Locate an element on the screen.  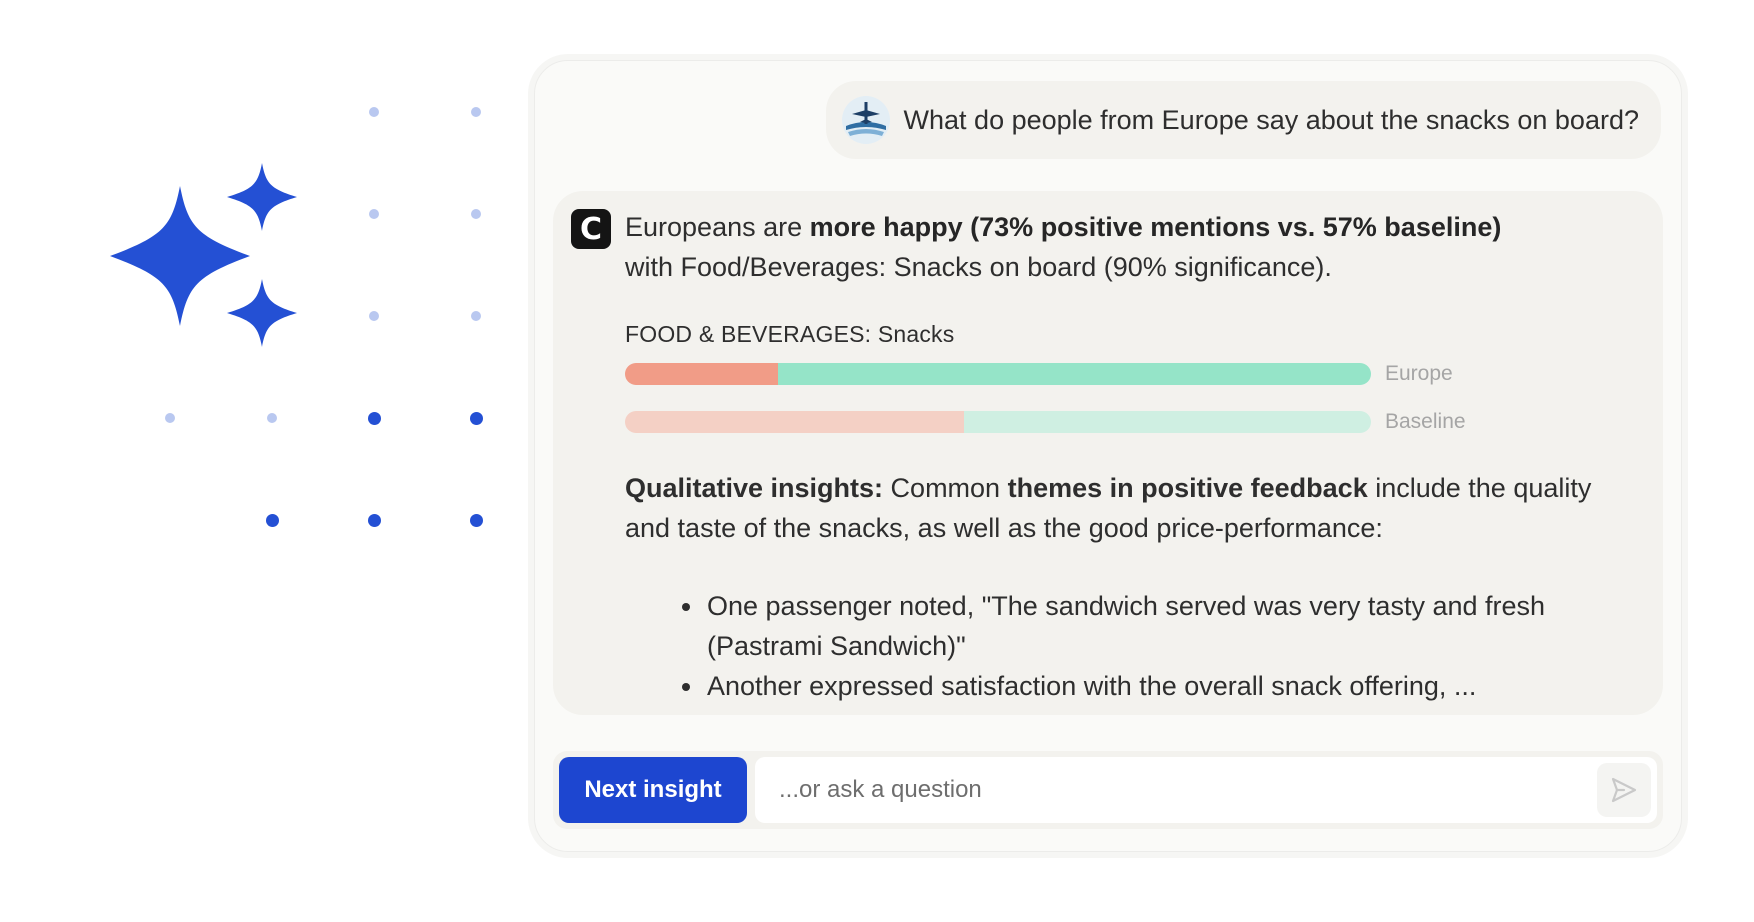
send-button is located at coordinates (1624, 790).